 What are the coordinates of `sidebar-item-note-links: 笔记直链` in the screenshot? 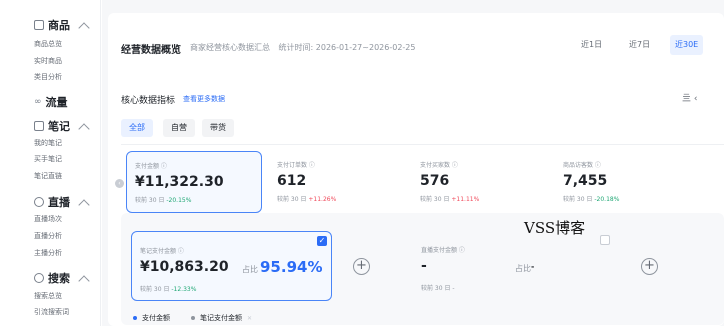 It's located at (48, 176).